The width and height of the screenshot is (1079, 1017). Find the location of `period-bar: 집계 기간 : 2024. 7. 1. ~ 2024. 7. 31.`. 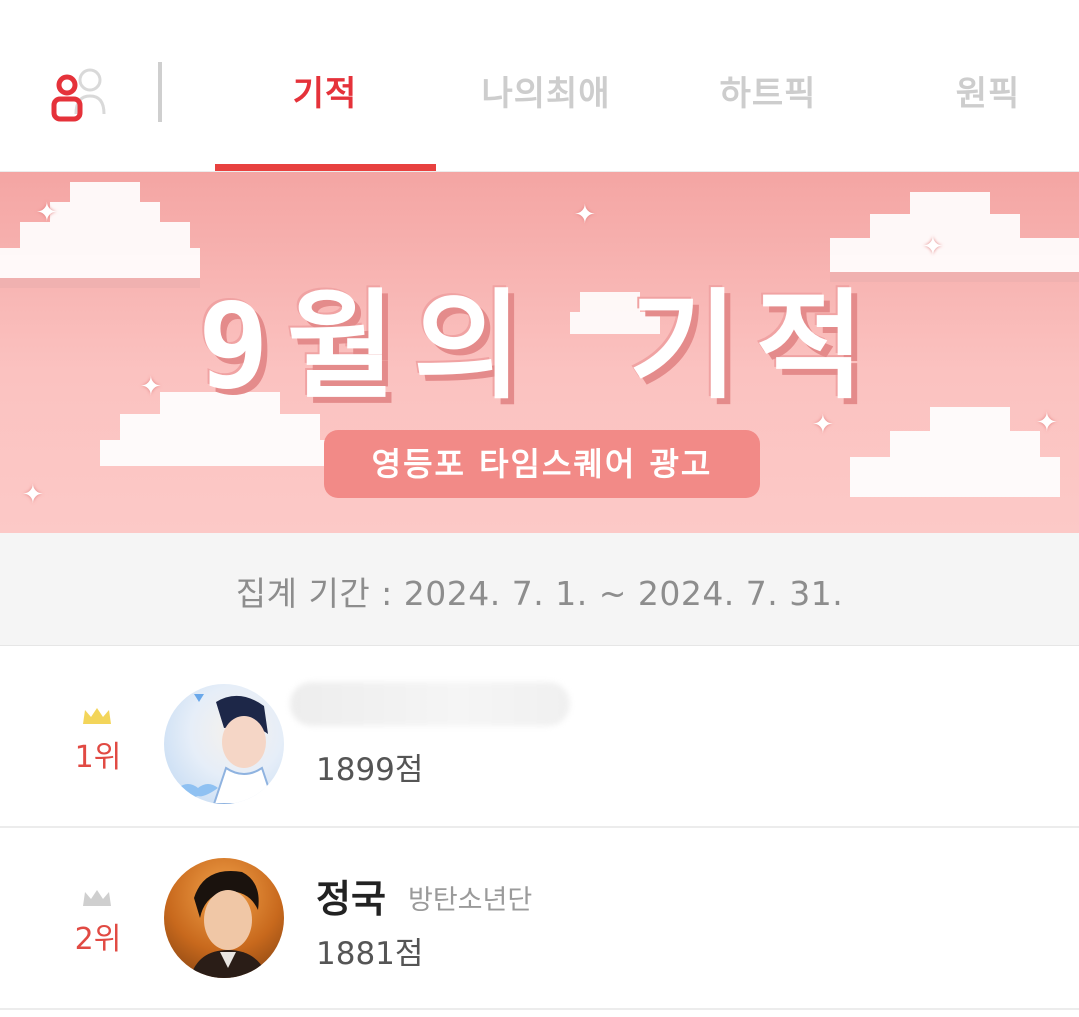

period-bar: 집계 기간 : 2024. 7. 1. ~ 2024. 7. 31. is located at coordinates (539, 589).